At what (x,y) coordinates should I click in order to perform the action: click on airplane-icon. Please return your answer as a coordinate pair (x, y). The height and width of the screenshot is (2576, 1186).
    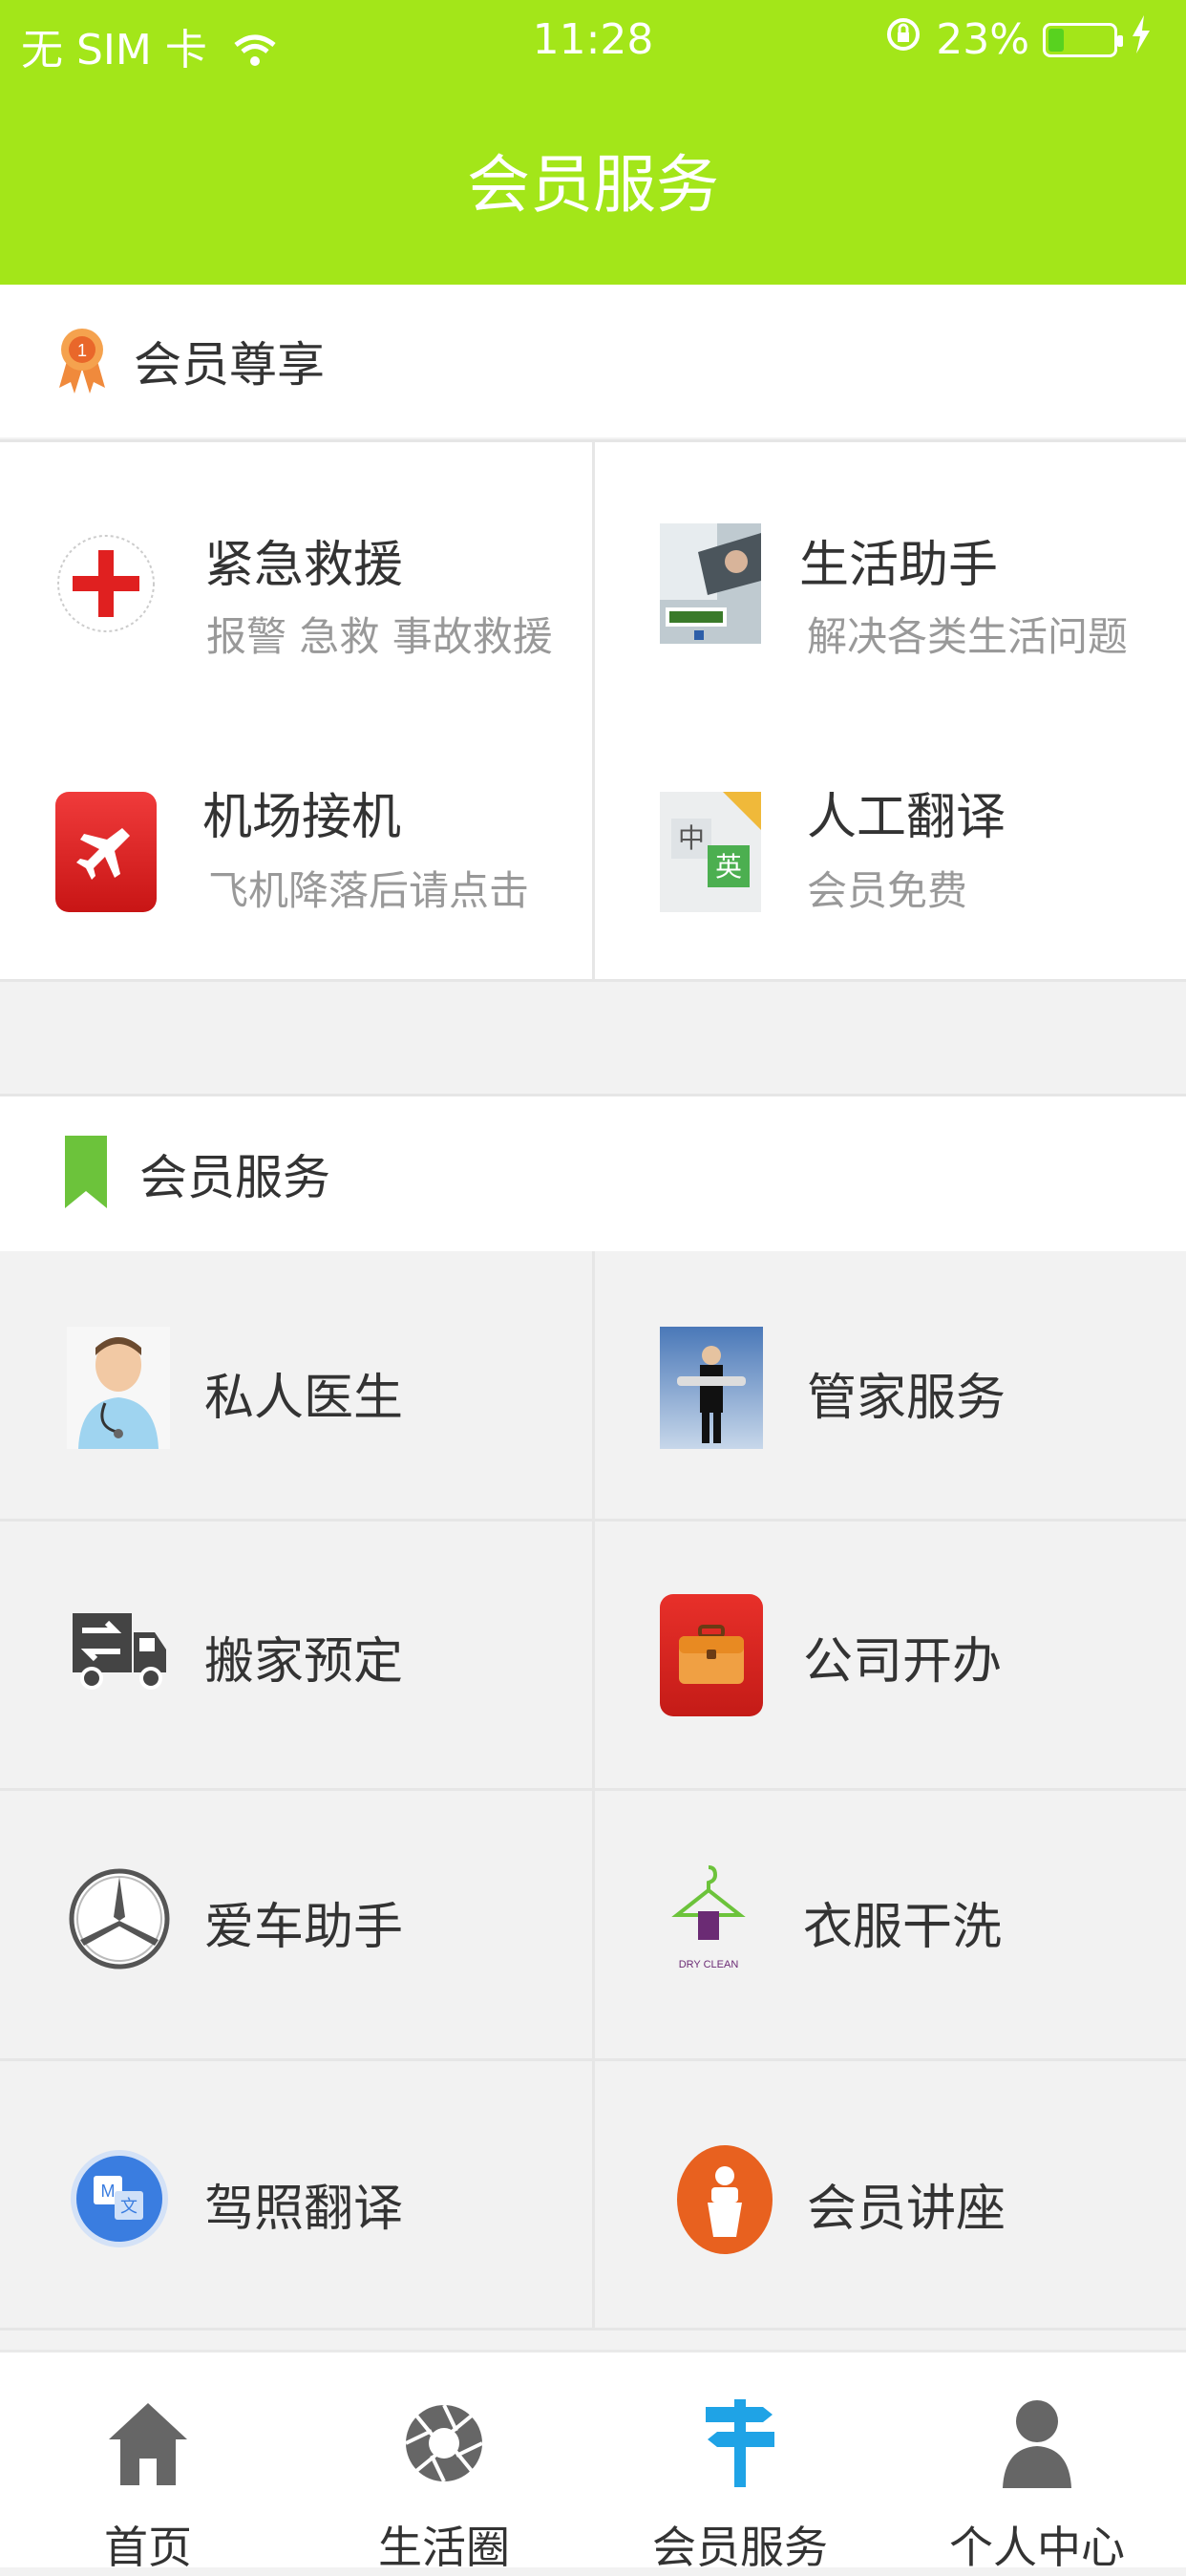
    Looking at the image, I should click on (106, 852).